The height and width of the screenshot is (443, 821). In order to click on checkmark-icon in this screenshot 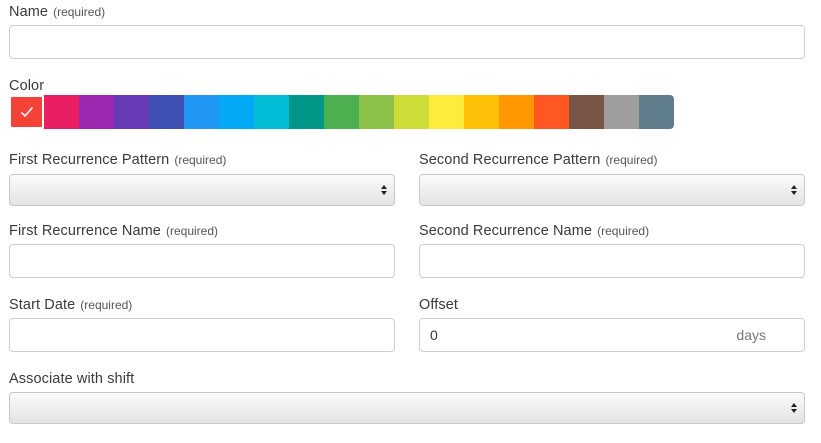, I will do `click(26, 112)`.